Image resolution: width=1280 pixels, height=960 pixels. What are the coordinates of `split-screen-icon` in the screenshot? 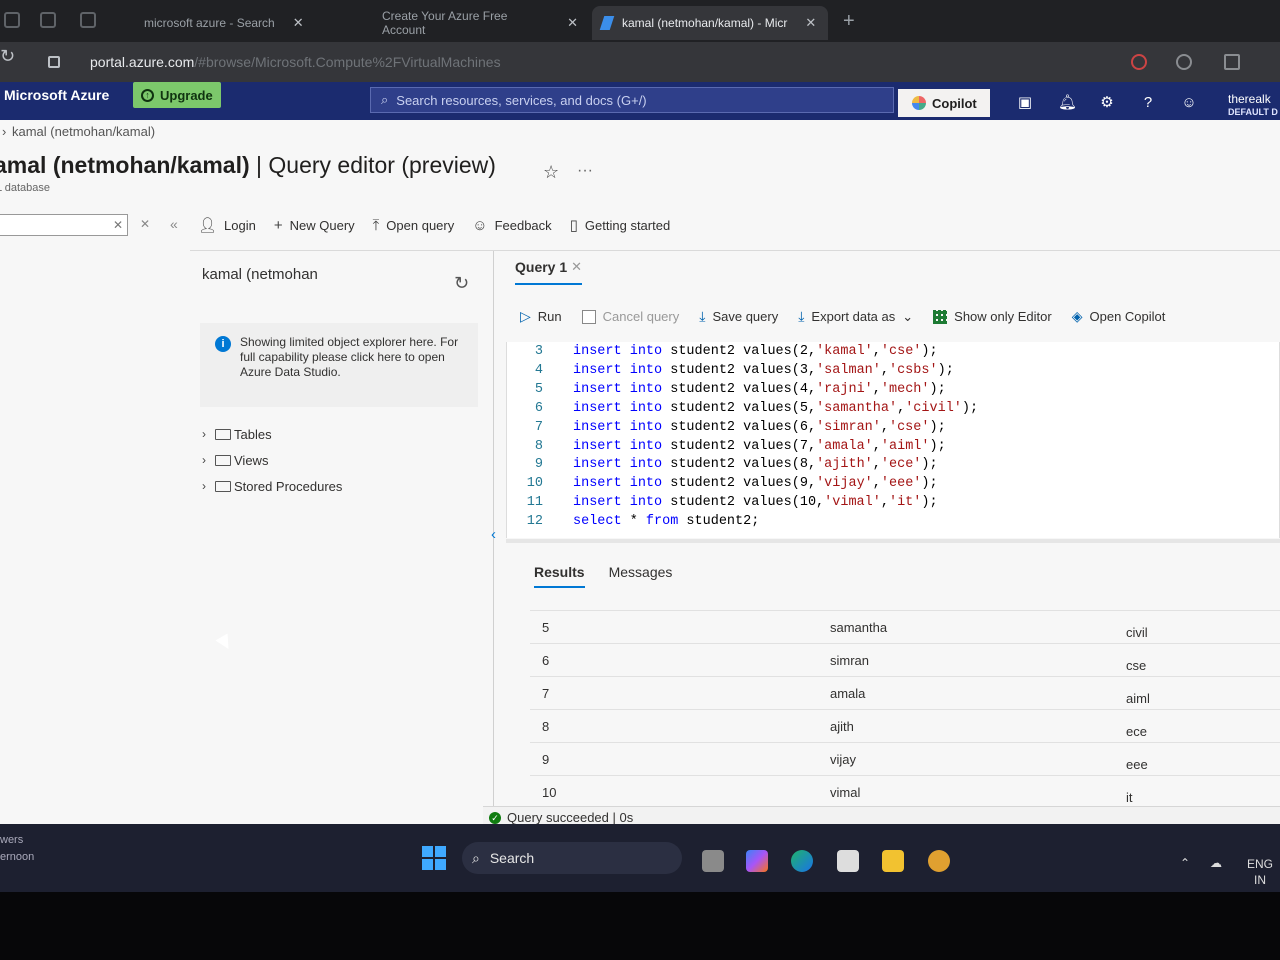 It's located at (1232, 62).